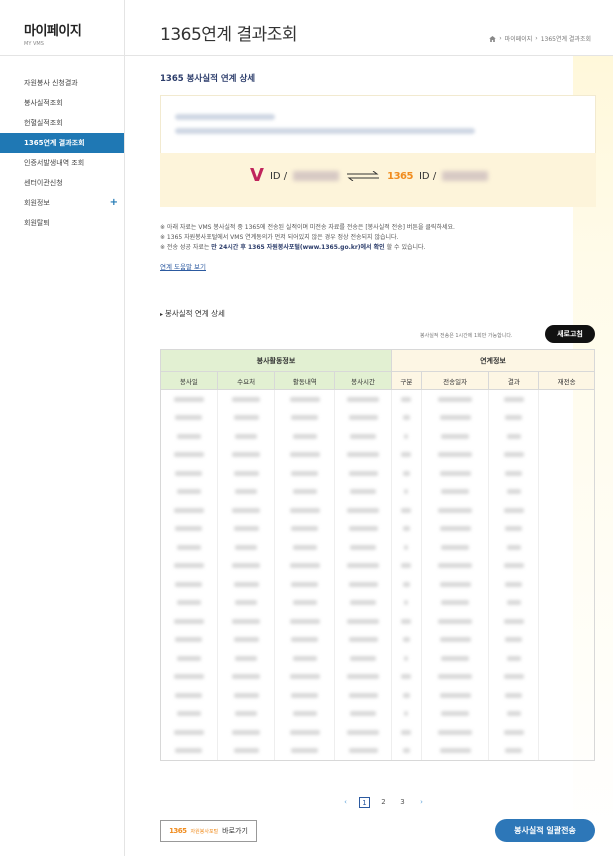 Image resolution: width=613 pixels, height=856 pixels. Describe the element at coordinates (378, 151) in the screenshot. I see `link-summary-box` at that location.